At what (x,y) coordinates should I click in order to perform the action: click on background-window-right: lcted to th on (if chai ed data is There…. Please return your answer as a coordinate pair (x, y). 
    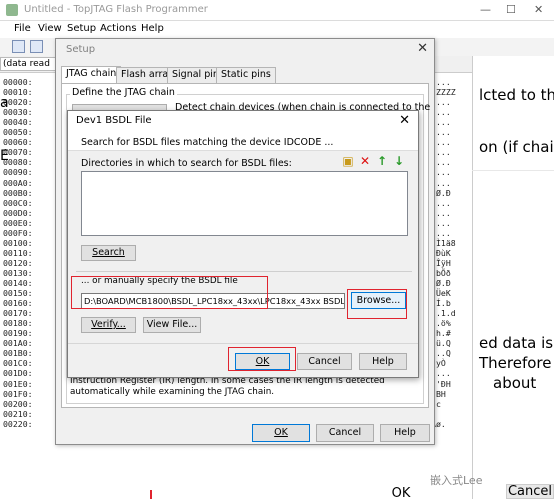
    Looking at the image, I should click on (513, 277).